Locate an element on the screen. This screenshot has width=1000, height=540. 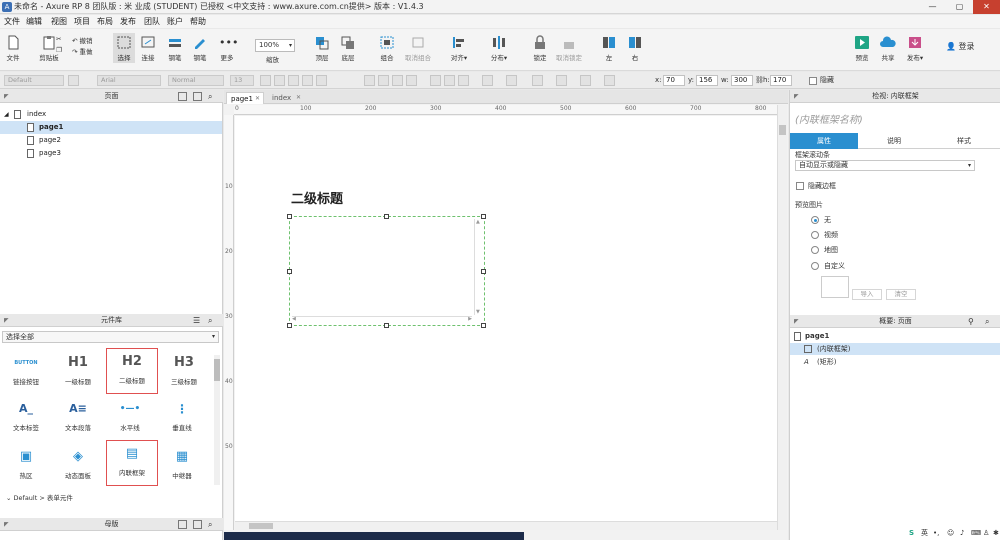
page-tree-item: page1 is located at coordinates (111, 127).